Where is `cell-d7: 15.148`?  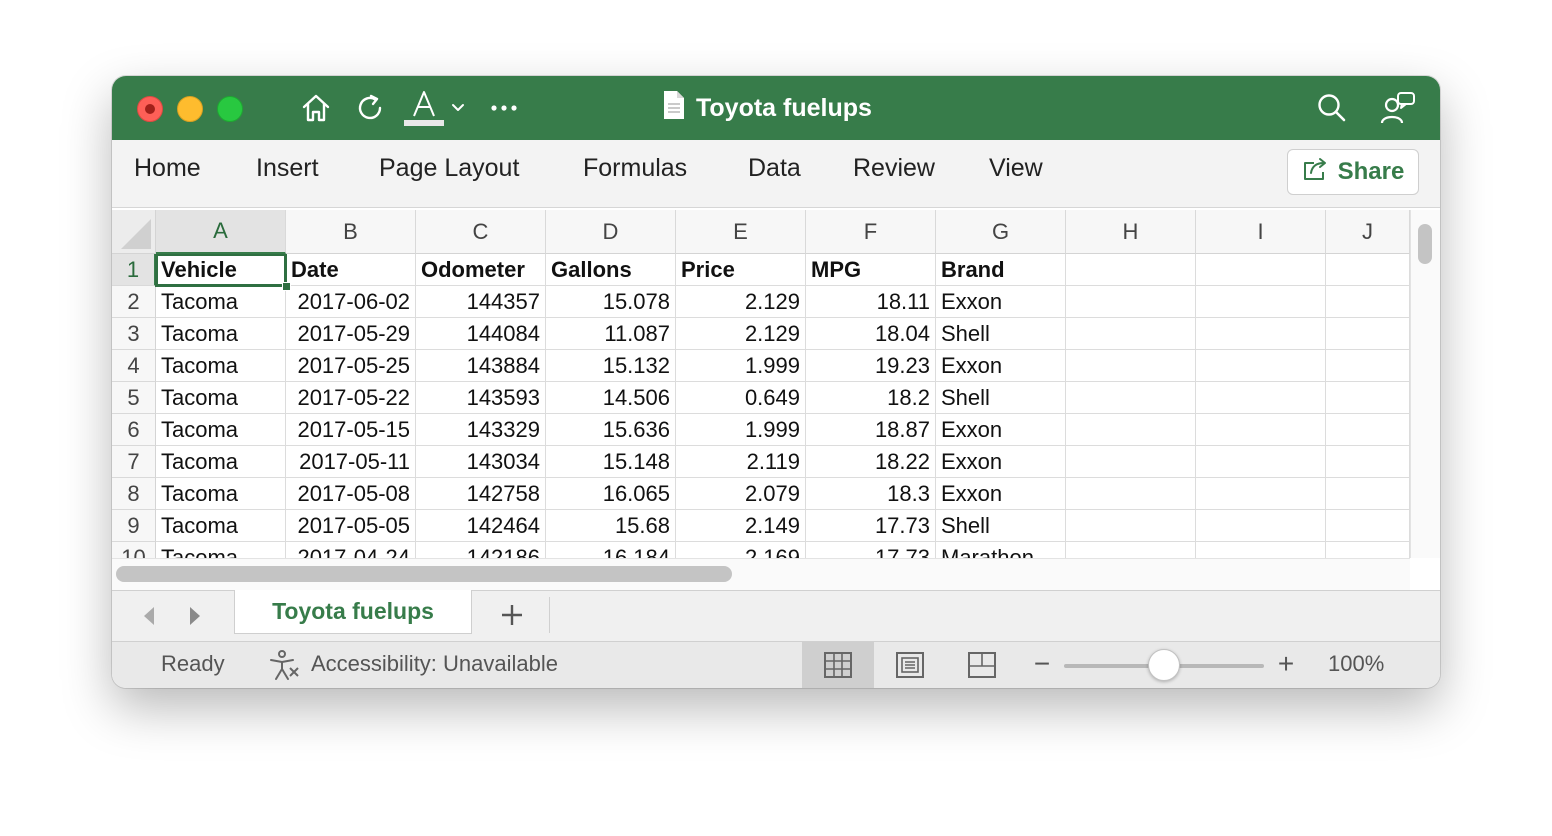
cell-d7: 15.148 is located at coordinates (611, 462).